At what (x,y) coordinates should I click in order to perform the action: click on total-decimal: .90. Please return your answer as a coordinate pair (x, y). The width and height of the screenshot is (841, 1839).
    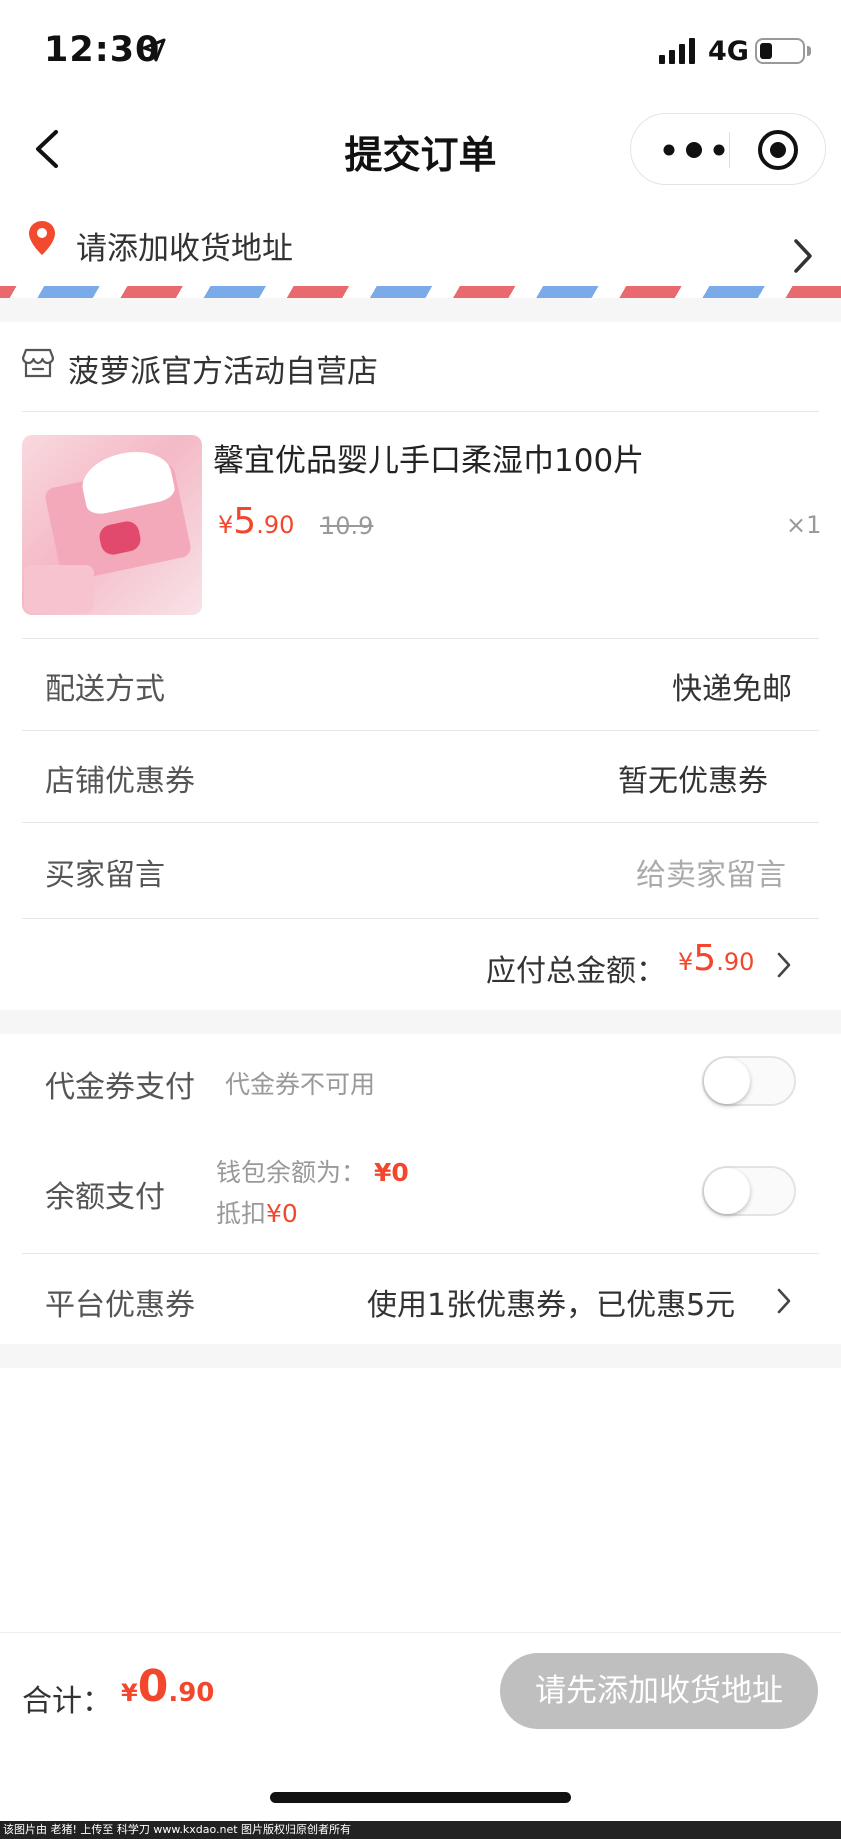
    Looking at the image, I should click on (735, 962).